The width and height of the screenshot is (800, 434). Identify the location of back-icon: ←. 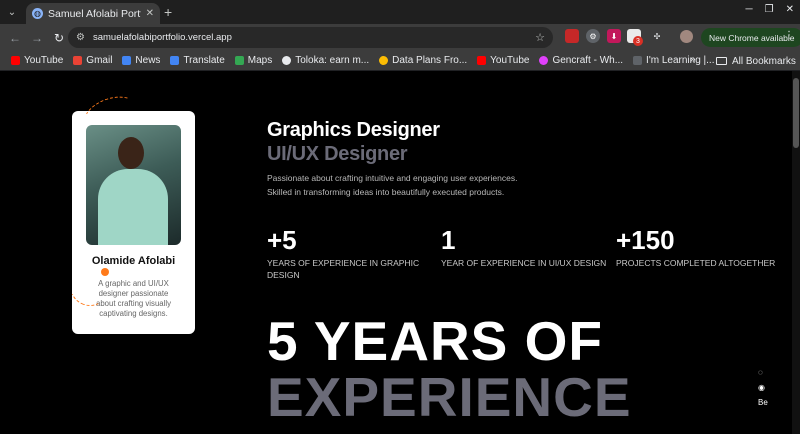
(15, 38).